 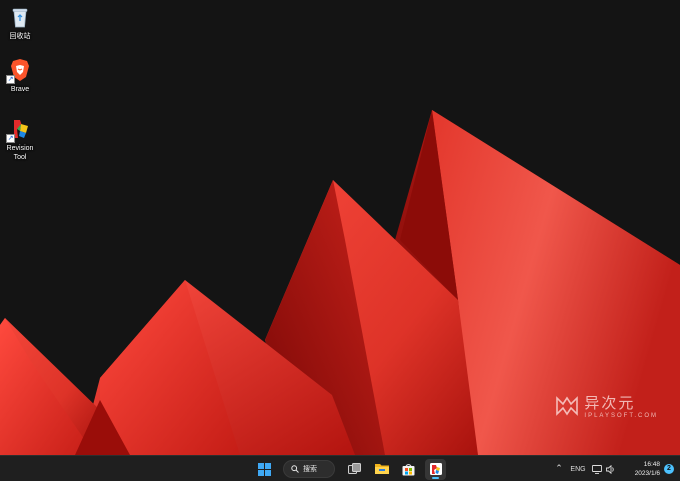 I want to click on task-view-button, so click(x=354, y=469).